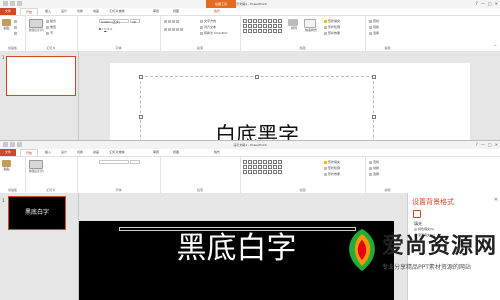 This screenshot has width=500, height=300. What do you see at coordinates (171, 21) in the screenshot?
I see `bullets-button` at bounding box center [171, 21].